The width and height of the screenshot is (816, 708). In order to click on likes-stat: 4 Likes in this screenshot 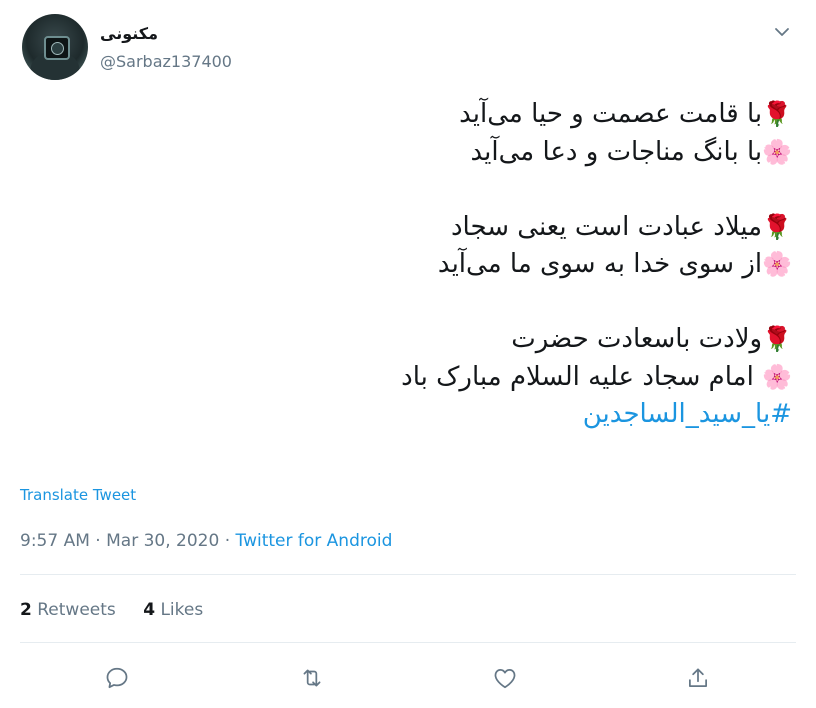, I will do `click(173, 610)`.